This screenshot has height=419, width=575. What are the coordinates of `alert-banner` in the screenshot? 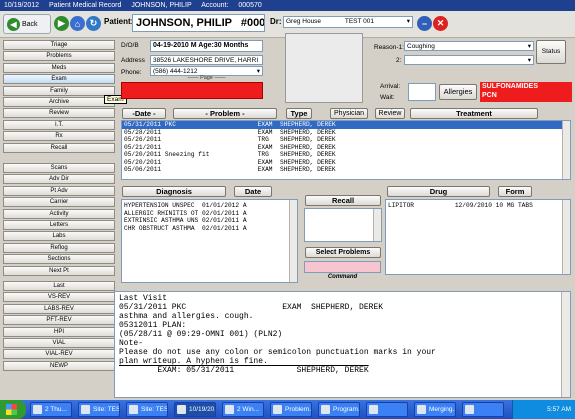 It's located at (192, 90).